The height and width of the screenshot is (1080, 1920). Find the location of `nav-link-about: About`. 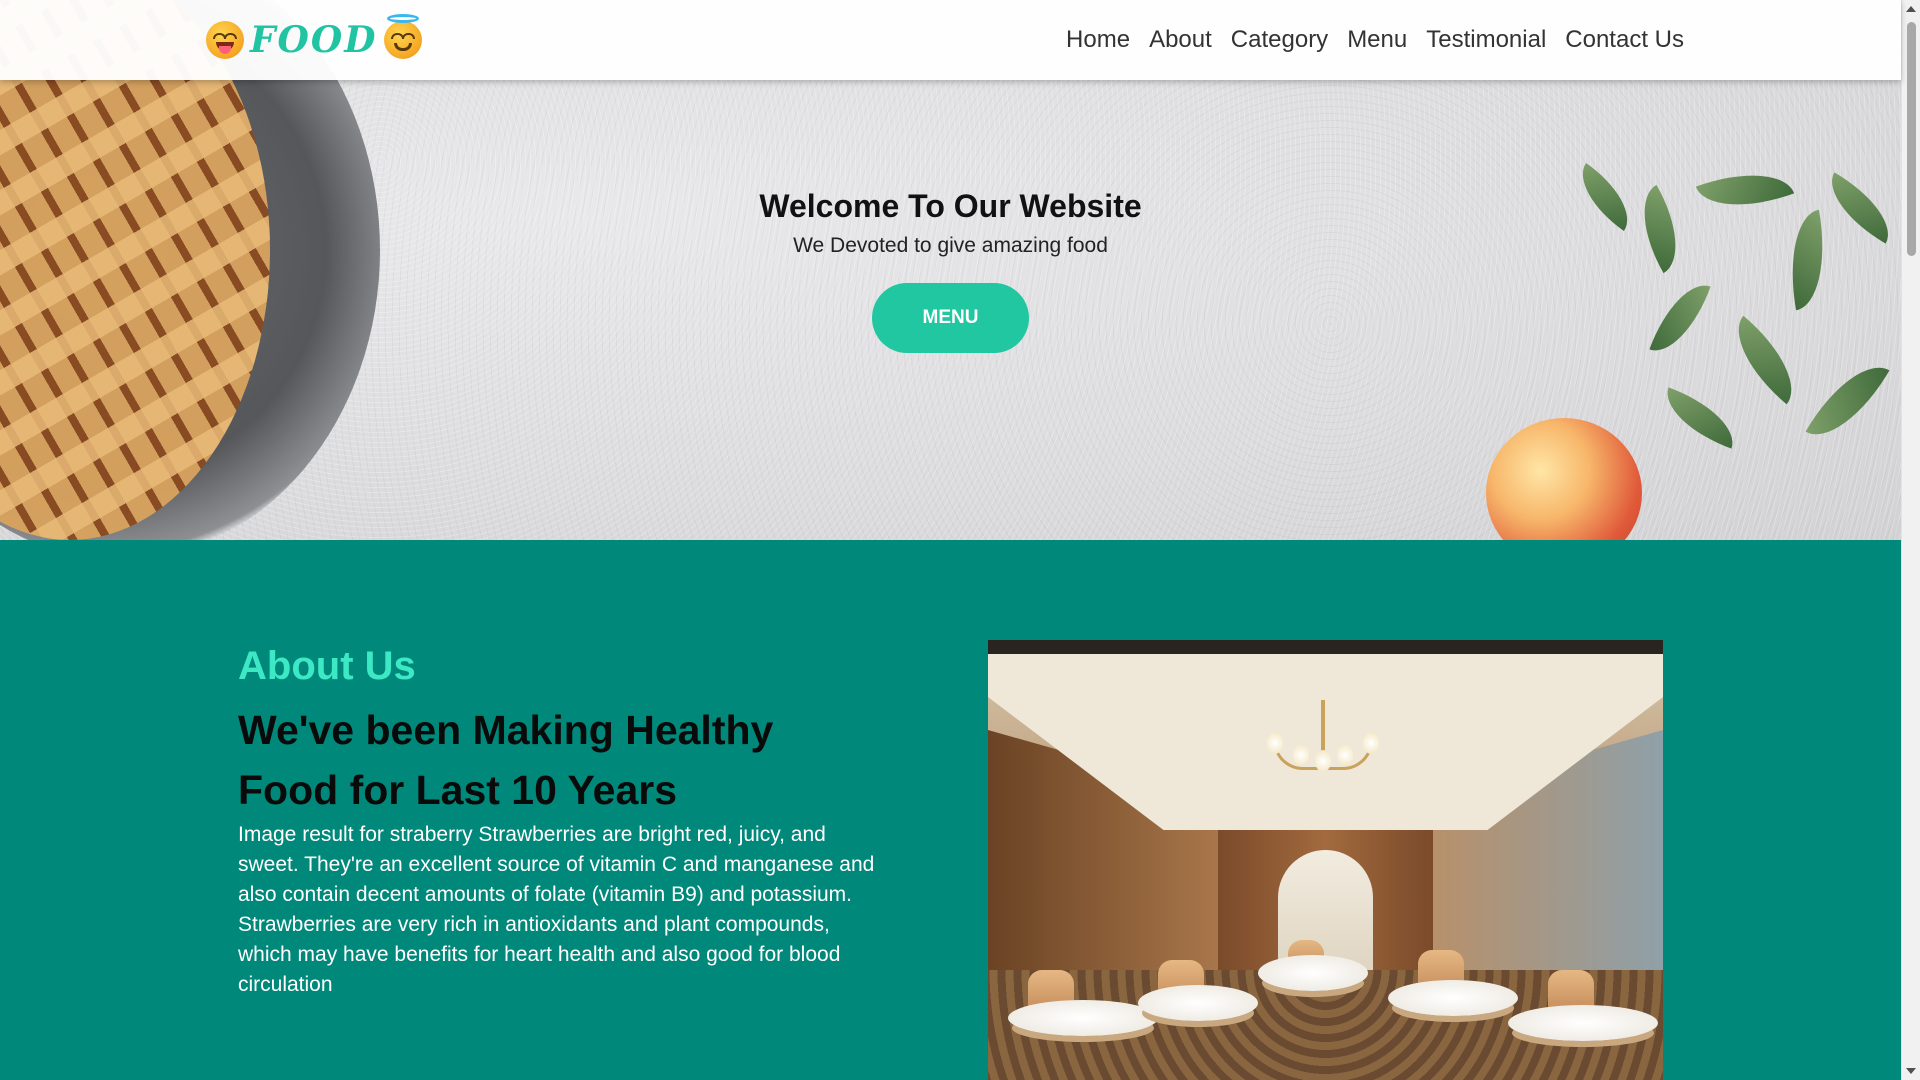

nav-link-about: About is located at coordinates (1180, 40).